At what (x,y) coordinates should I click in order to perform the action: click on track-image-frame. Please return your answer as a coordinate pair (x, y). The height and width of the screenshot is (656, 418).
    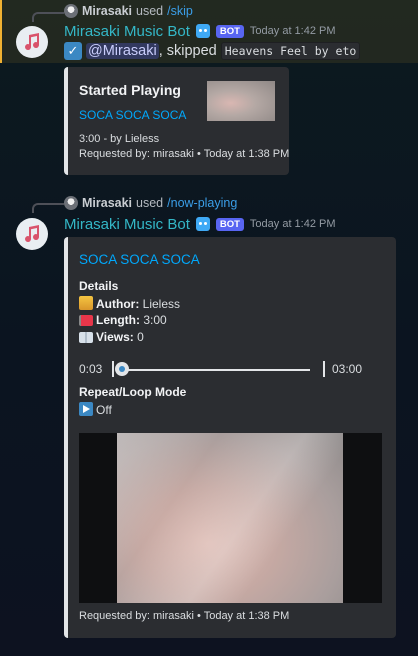
    Looking at the image, I should click on (230, 518).